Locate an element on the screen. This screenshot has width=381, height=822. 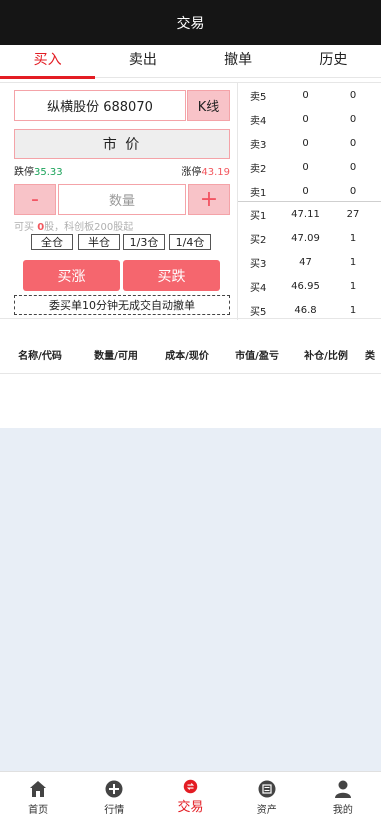
top-bar: 交易 is located at coordinates (190, 22).